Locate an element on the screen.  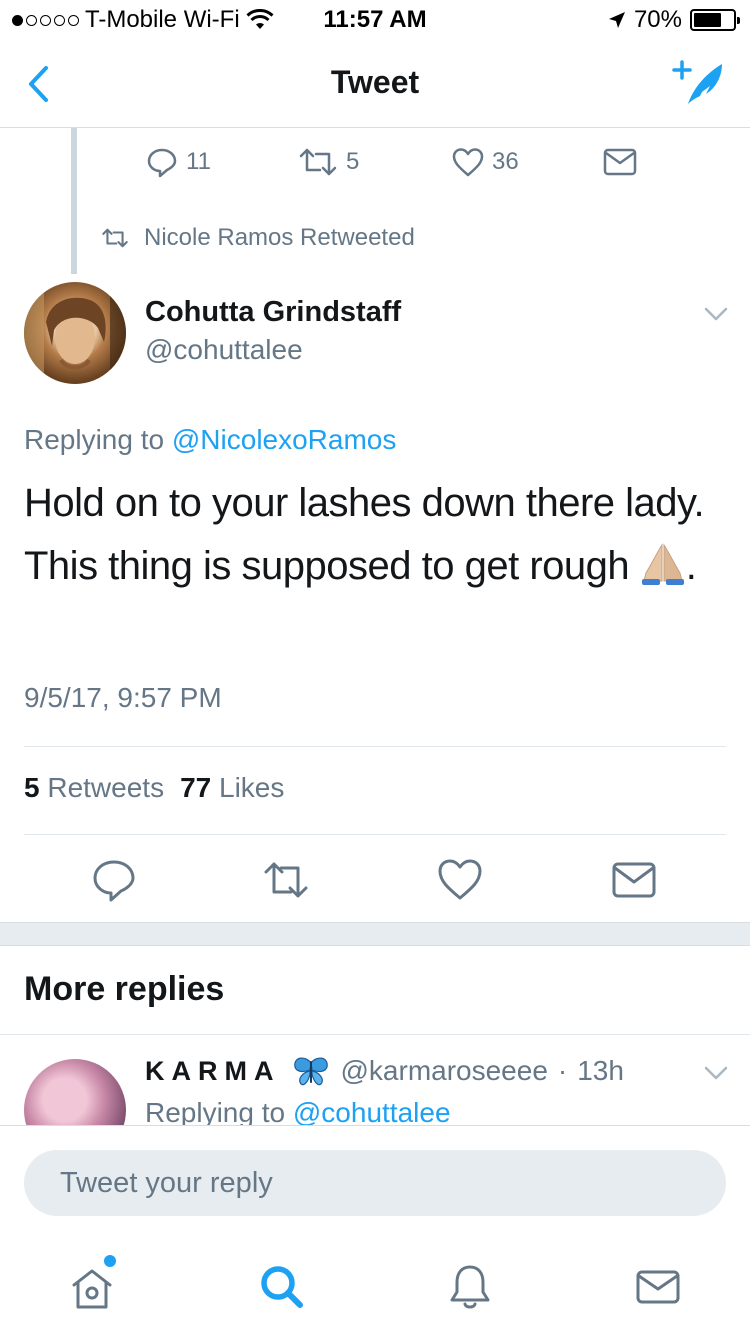
tab-bar is located at coordinates (375, 1284).